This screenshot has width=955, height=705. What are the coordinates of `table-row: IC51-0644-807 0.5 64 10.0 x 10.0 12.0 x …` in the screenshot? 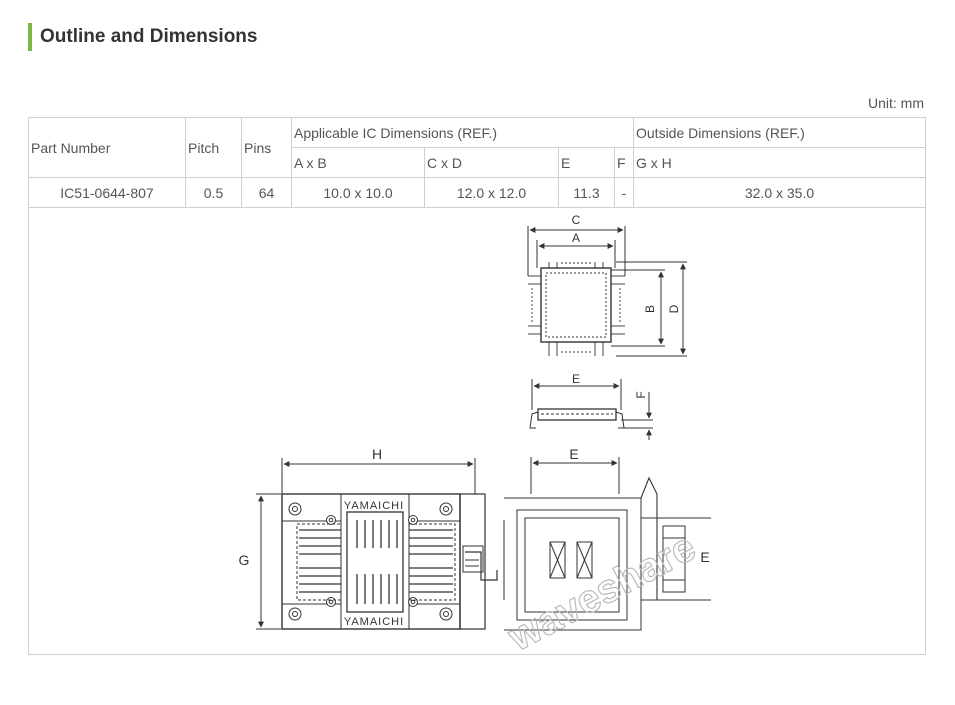 It's located at (477, 192).